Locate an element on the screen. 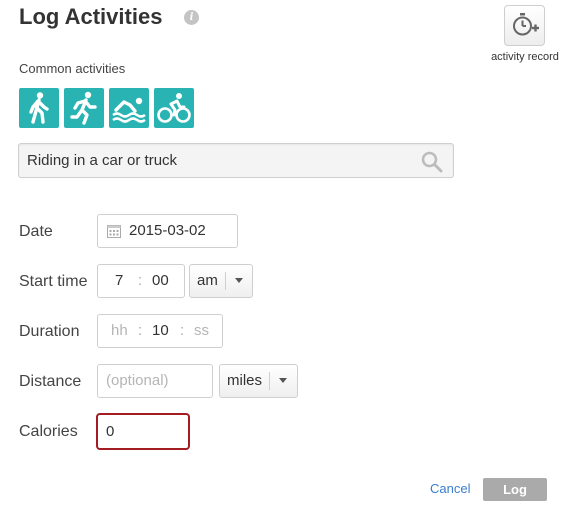 The width and height of the screenshot is (579, 519). swimming-icon is located at coordinates (129, 110).